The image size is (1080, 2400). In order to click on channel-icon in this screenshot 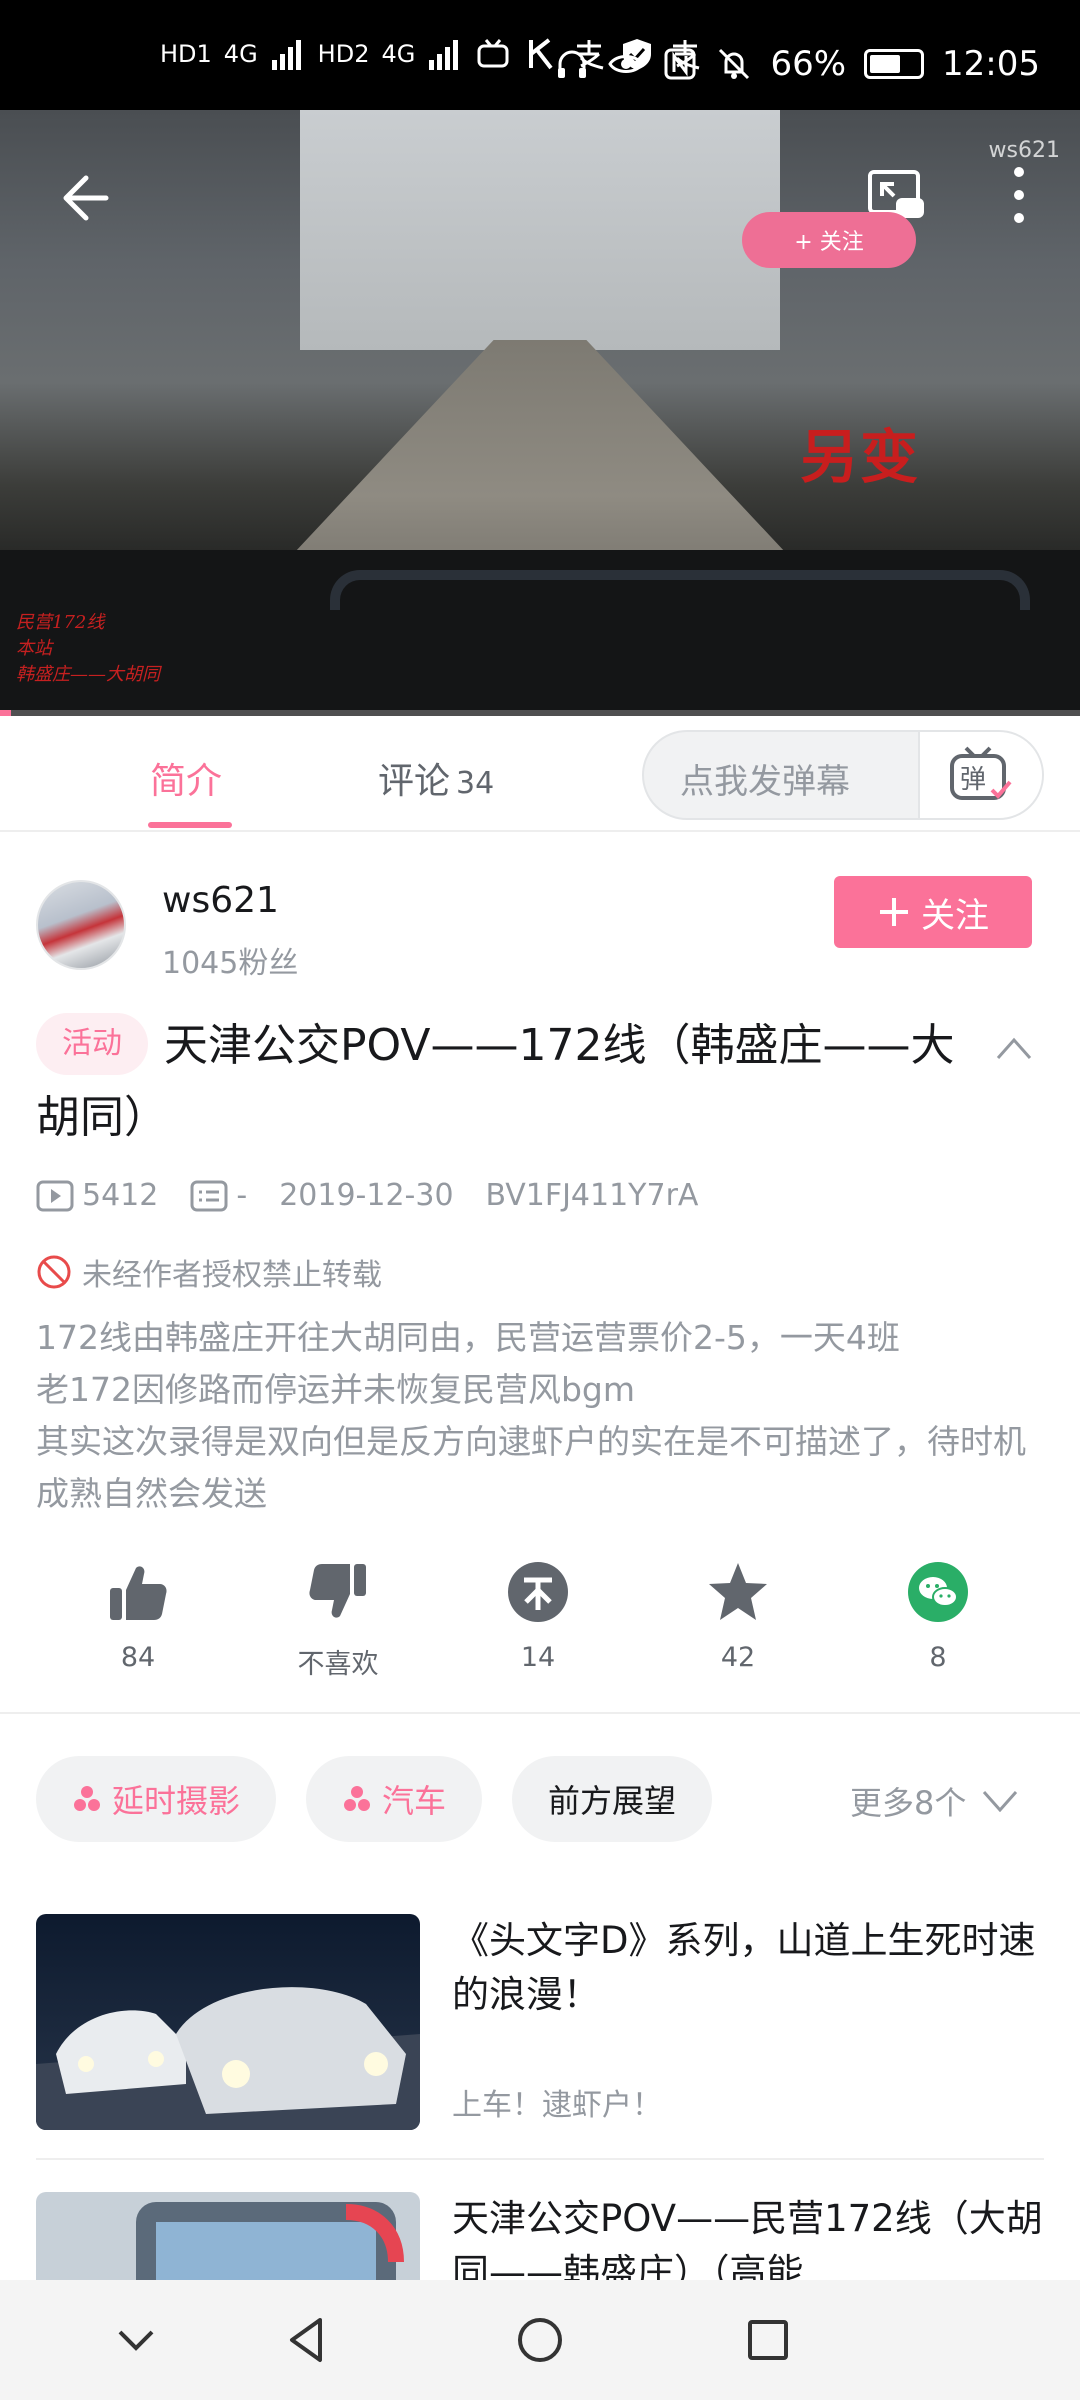, I will do `click(87, 1798)`.